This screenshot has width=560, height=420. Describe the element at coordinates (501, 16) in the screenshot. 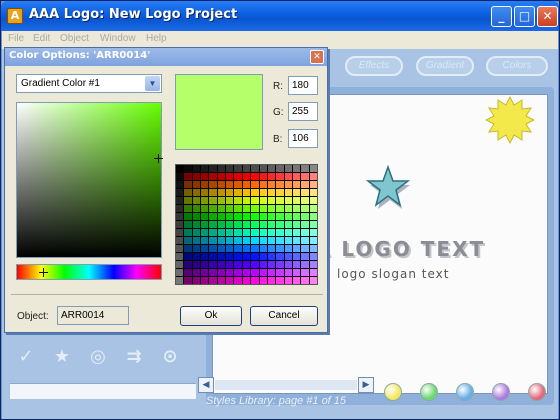

I see `minimize-button: _` at that location.